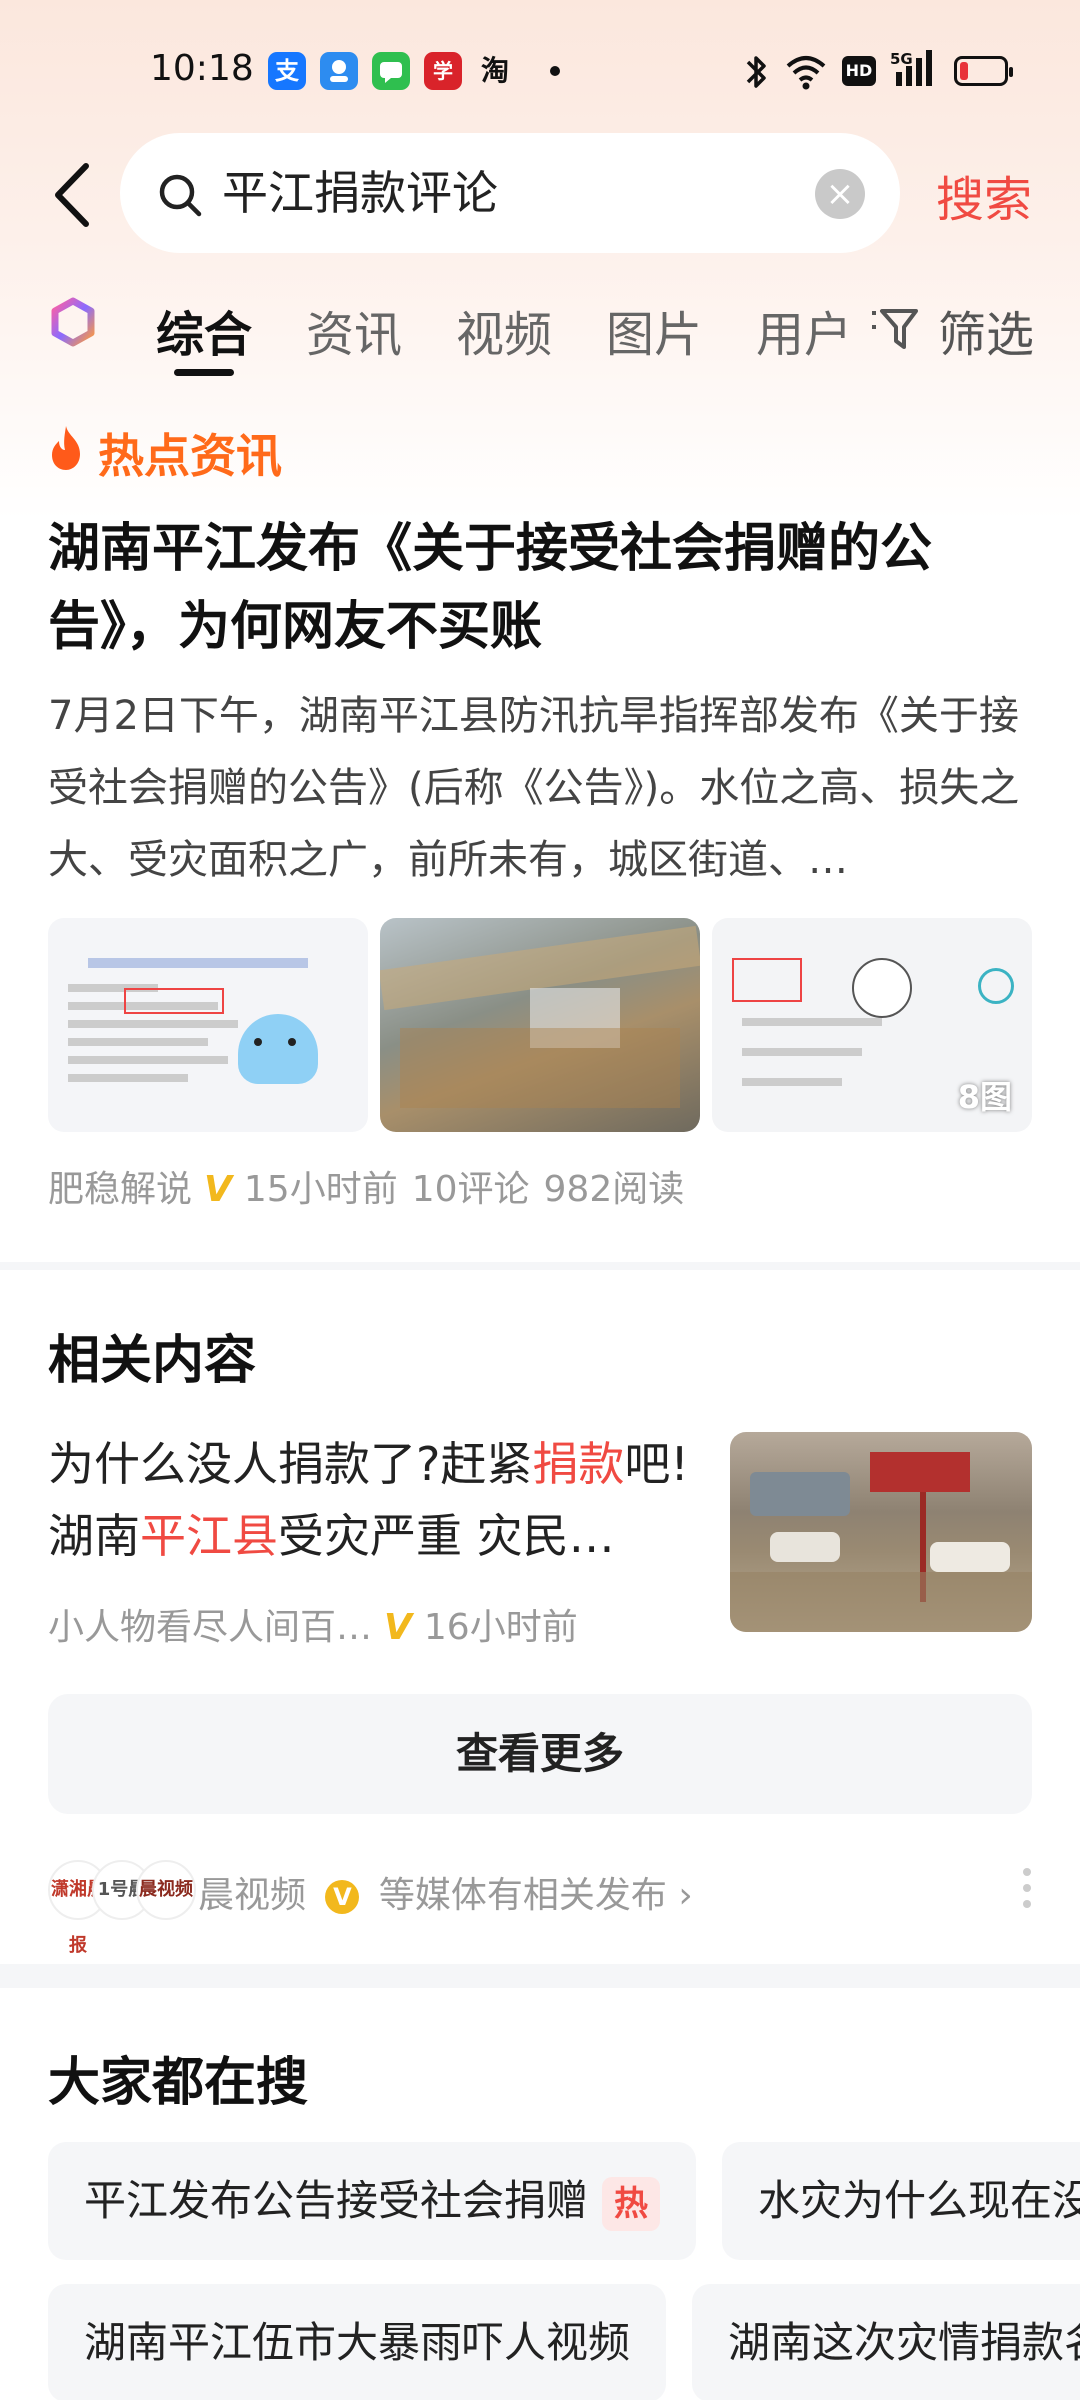 The image size is (1080, 2400). I want to click on view-more-button: 查看更多, so click(540, 1754).